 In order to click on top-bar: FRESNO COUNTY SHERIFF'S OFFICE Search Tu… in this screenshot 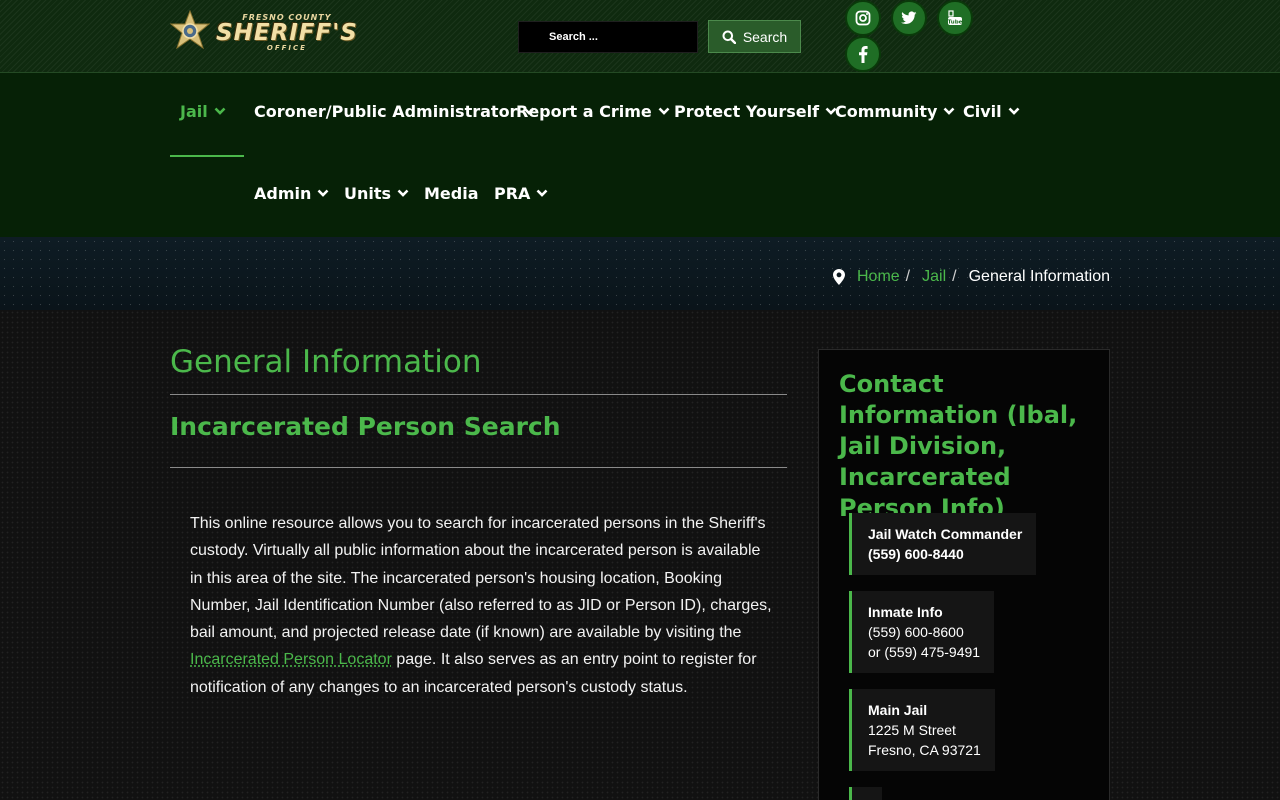, I will do `click(640, 36)`.